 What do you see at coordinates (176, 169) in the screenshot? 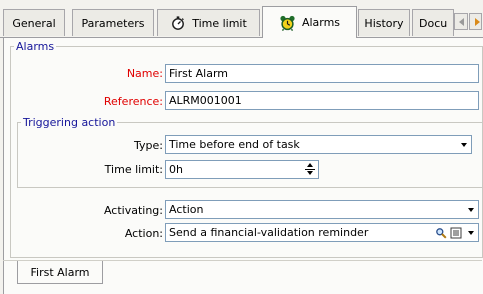
I see `time-limit-value: 0h` at bounding box center [176, 169].